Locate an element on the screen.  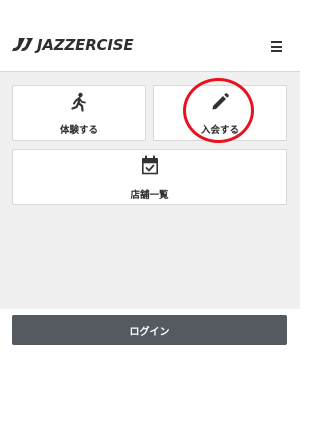
trial-label: 体験する is located at coordinates (78, 130).